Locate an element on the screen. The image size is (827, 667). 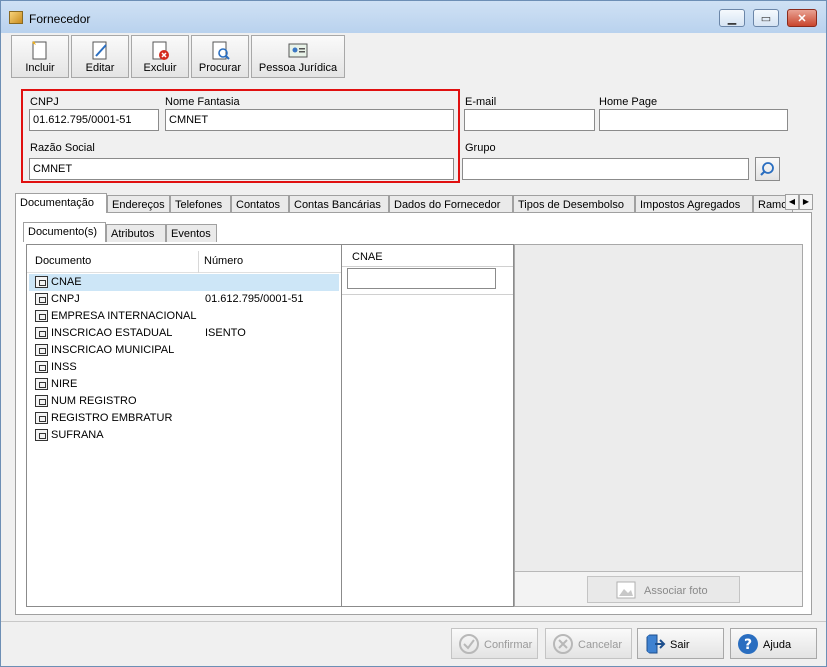
table-row: REGISTRO EMBRATUR is located at coordinates (184, 418).